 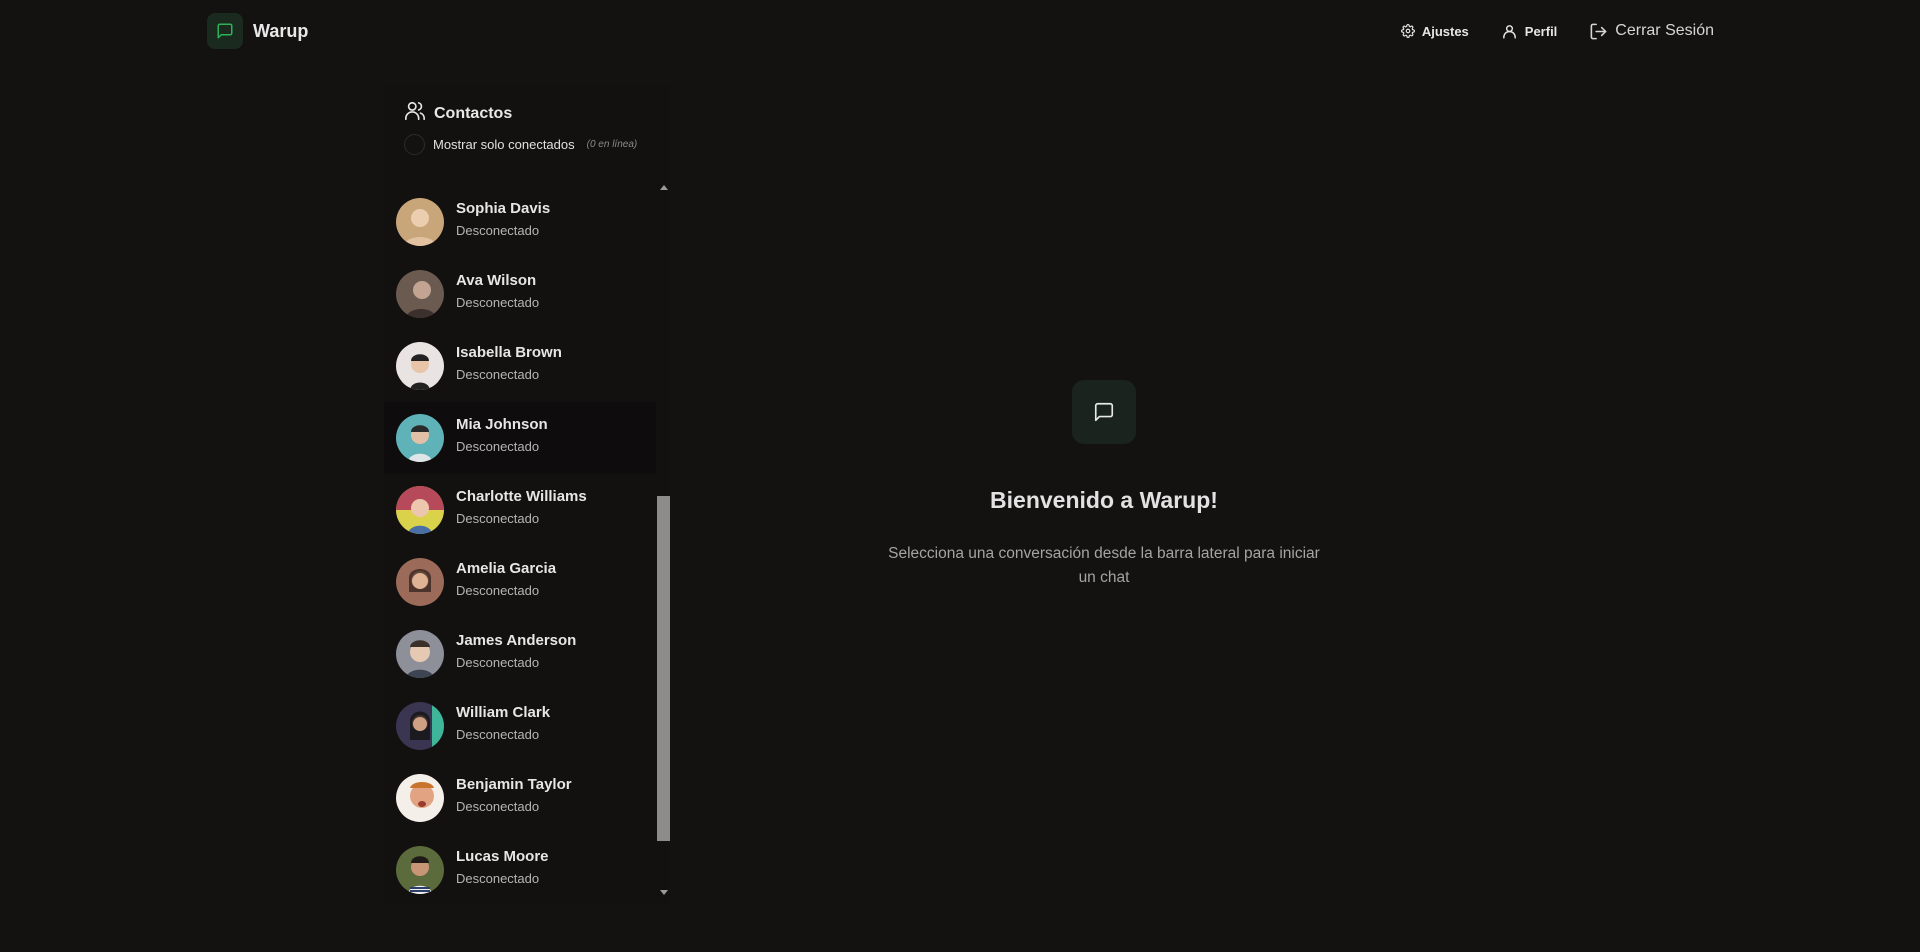 What do you see at coordinates (502, 424) in the screenshot?
I see `contact-name: Mia Johnson` at bounding box center [502, 424].